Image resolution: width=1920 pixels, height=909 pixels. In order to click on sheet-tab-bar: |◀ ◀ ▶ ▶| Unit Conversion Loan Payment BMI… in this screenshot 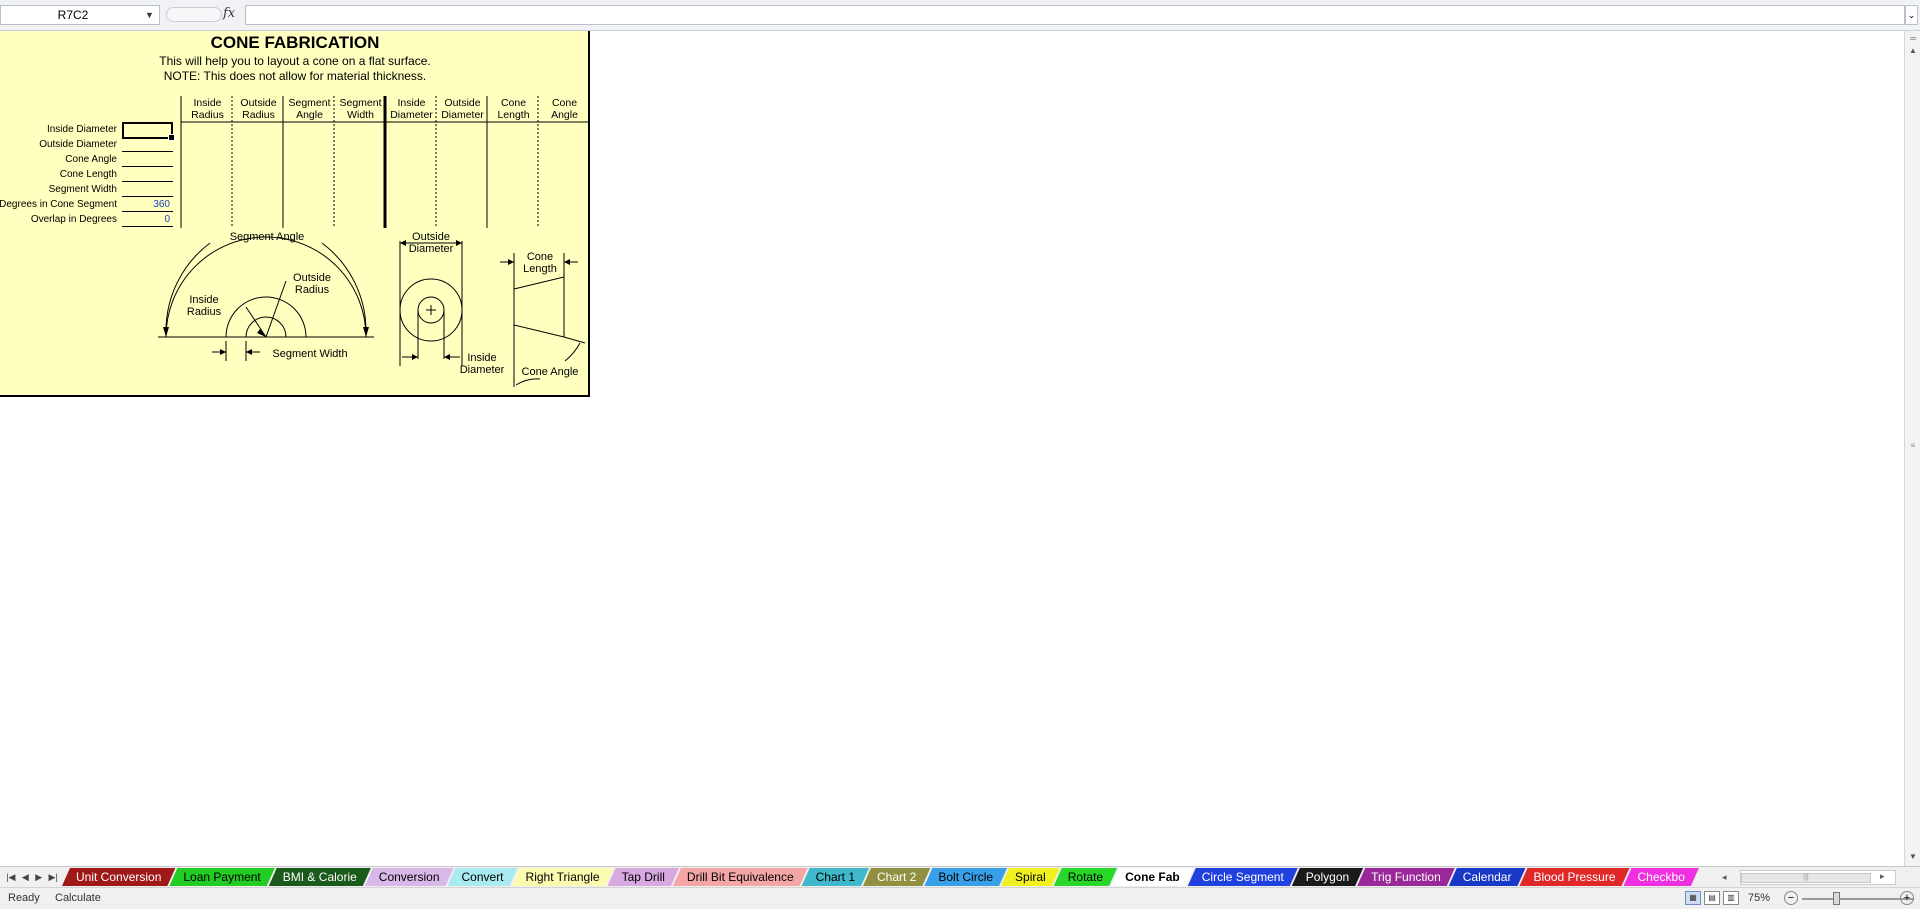, I will do `click(960, 876)`.